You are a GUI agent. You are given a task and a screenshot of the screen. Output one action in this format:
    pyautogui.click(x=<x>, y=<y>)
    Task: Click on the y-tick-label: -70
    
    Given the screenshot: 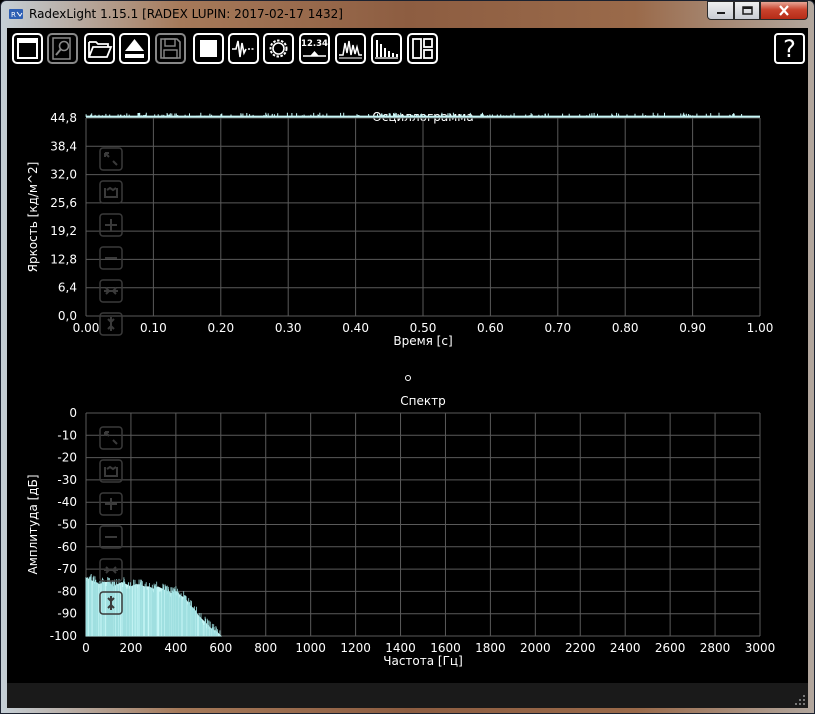 What is the action you would take?
    pyautogui.click(x=67, y=569)
    